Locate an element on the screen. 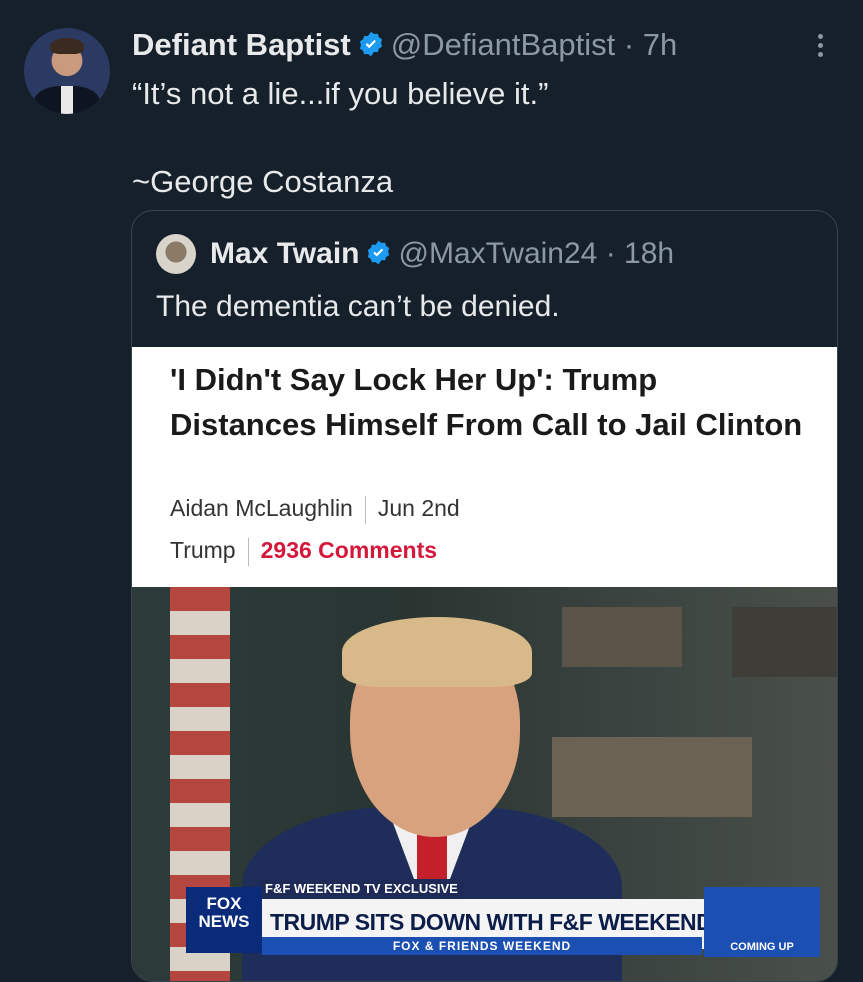  chyron-tag: F&F WEEKEND TV EXCLUSIVE is located at coordinates (361, 889).